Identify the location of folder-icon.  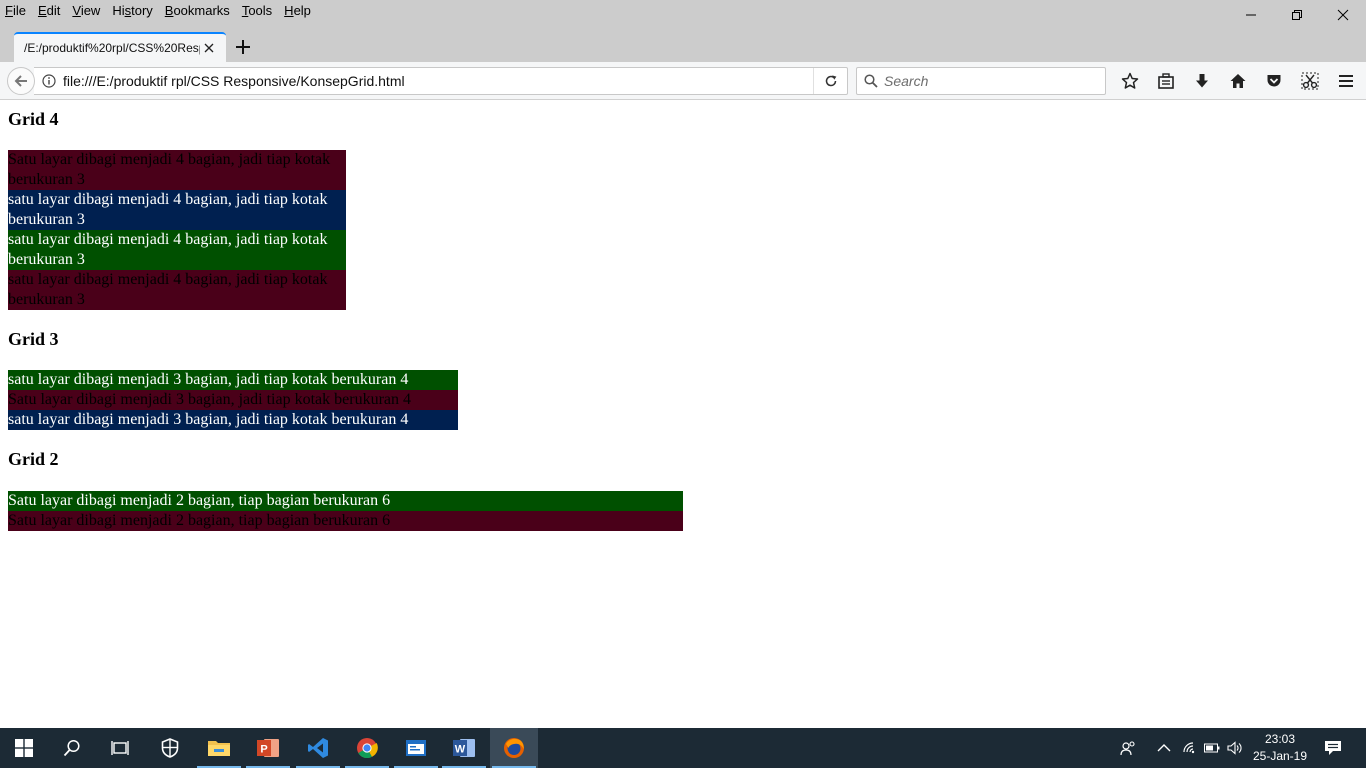
(219, 748).